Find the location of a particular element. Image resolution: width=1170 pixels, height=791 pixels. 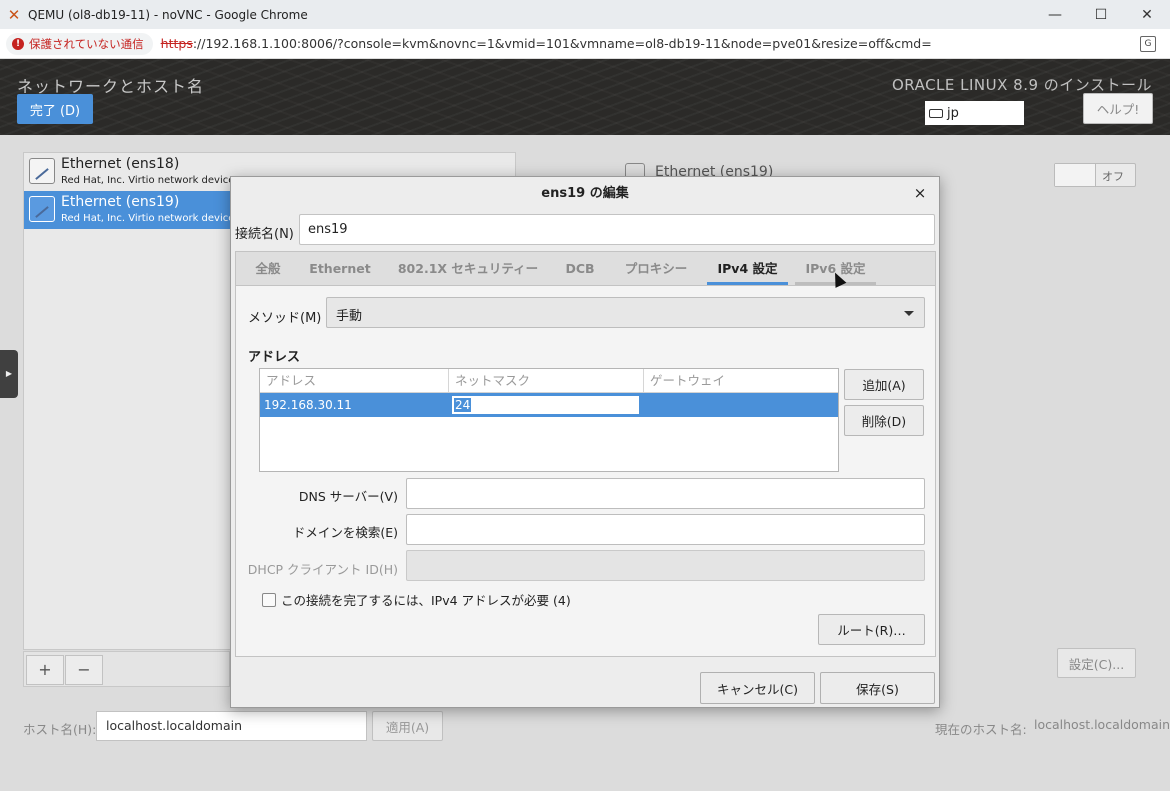

search-domain-label: ドメインを検索(E) is located at coordinates (345, 532).